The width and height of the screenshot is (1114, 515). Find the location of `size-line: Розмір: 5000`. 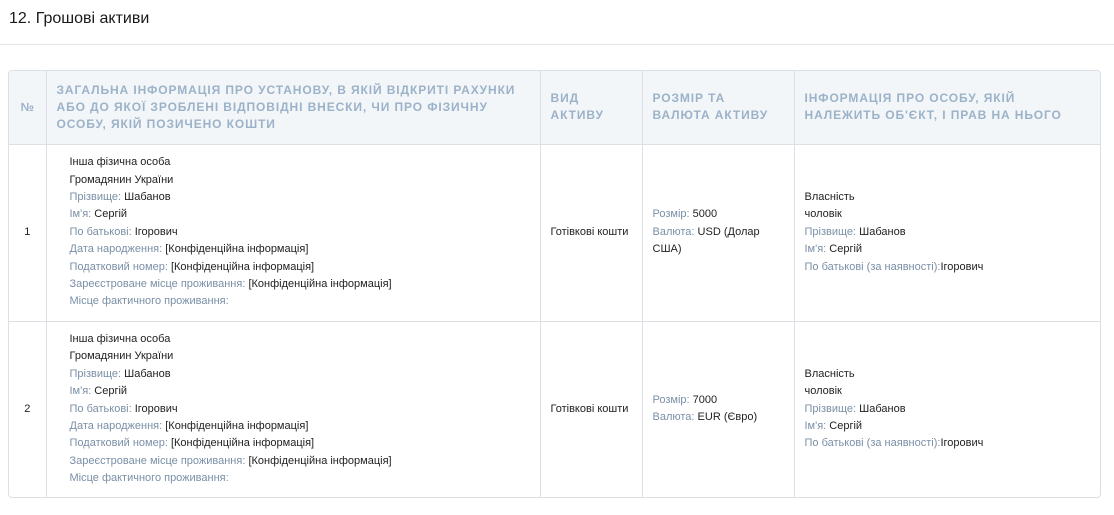

size-line: Розмір: 5000 is located at coordinates (718, 214).